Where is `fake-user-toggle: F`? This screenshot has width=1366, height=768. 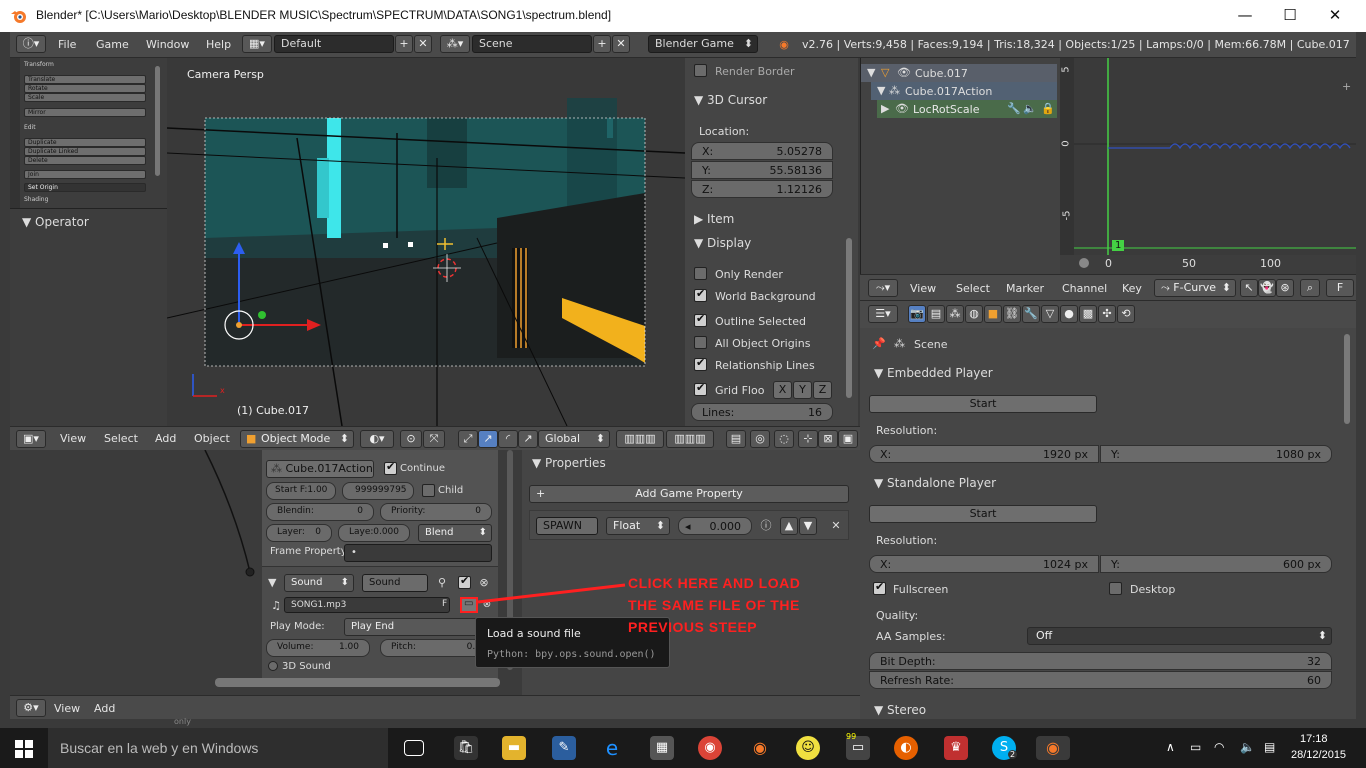 fake-user-toggle: F is located at coordinates (444, 604).